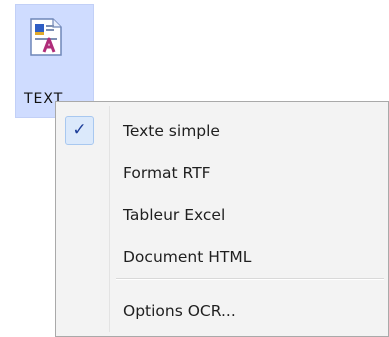  What do you see at coordinates (174, 215) in the screenshot?
I see `menu-item-label: Tableur Excel` at bounding box center [174, 215].